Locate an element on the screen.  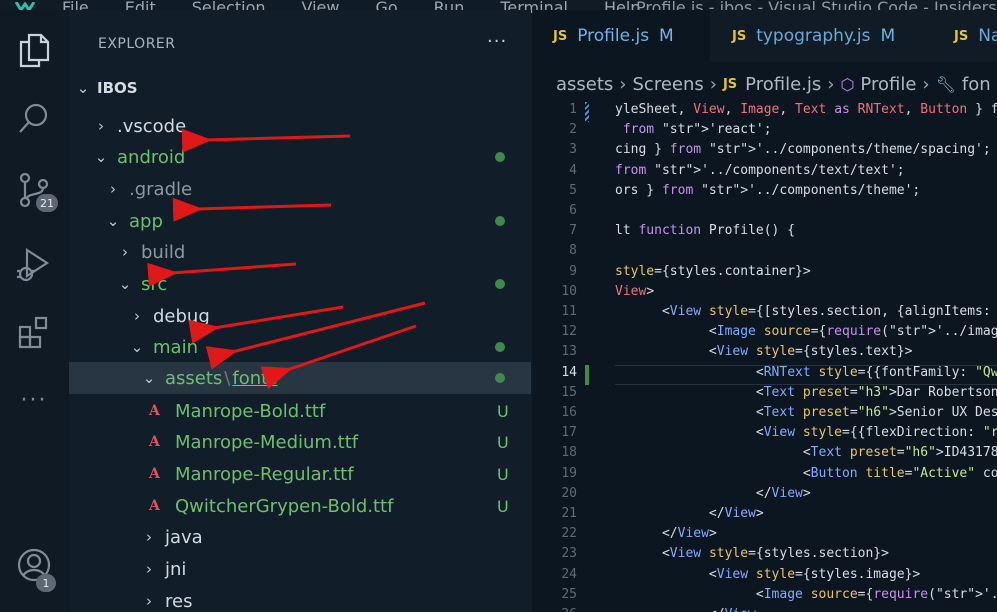
code-text: <View style={styles.section}> is located at coordinates (752, 554).